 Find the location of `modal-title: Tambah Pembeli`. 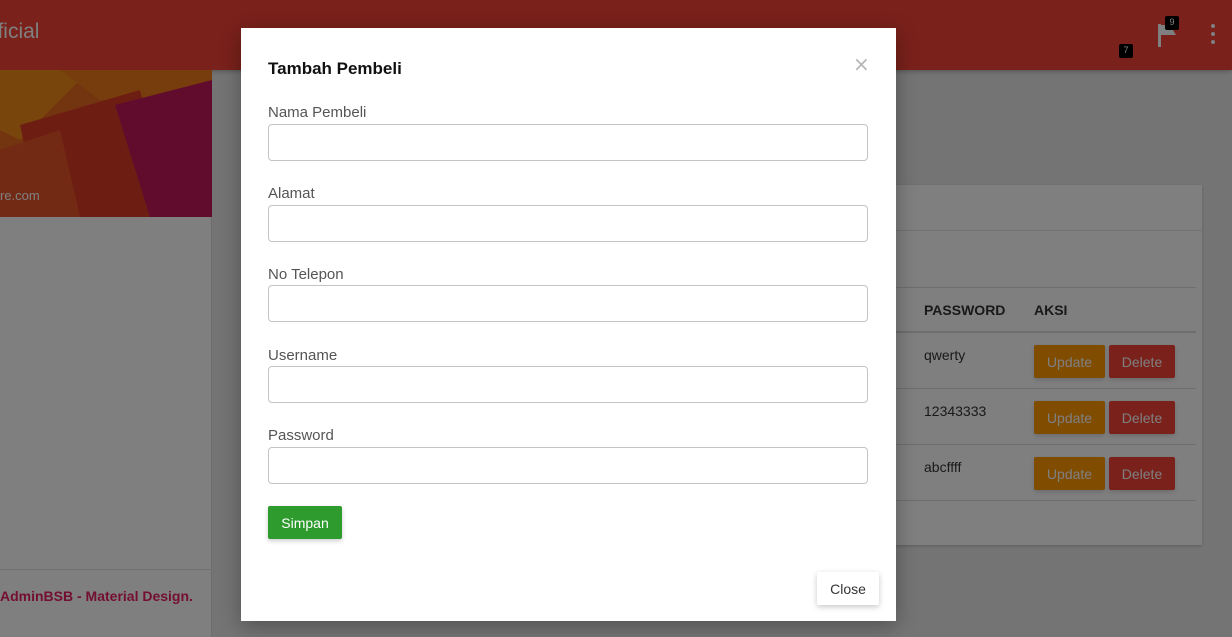

modal-title: Tambah Pembeli is located at coordinates (335, 68).